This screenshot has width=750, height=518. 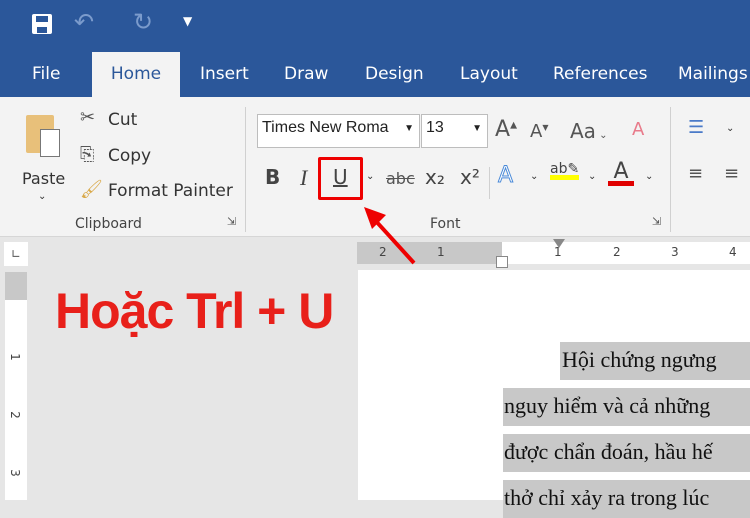 I want to click on cut-button: Cut, so click(x=122, y=120).